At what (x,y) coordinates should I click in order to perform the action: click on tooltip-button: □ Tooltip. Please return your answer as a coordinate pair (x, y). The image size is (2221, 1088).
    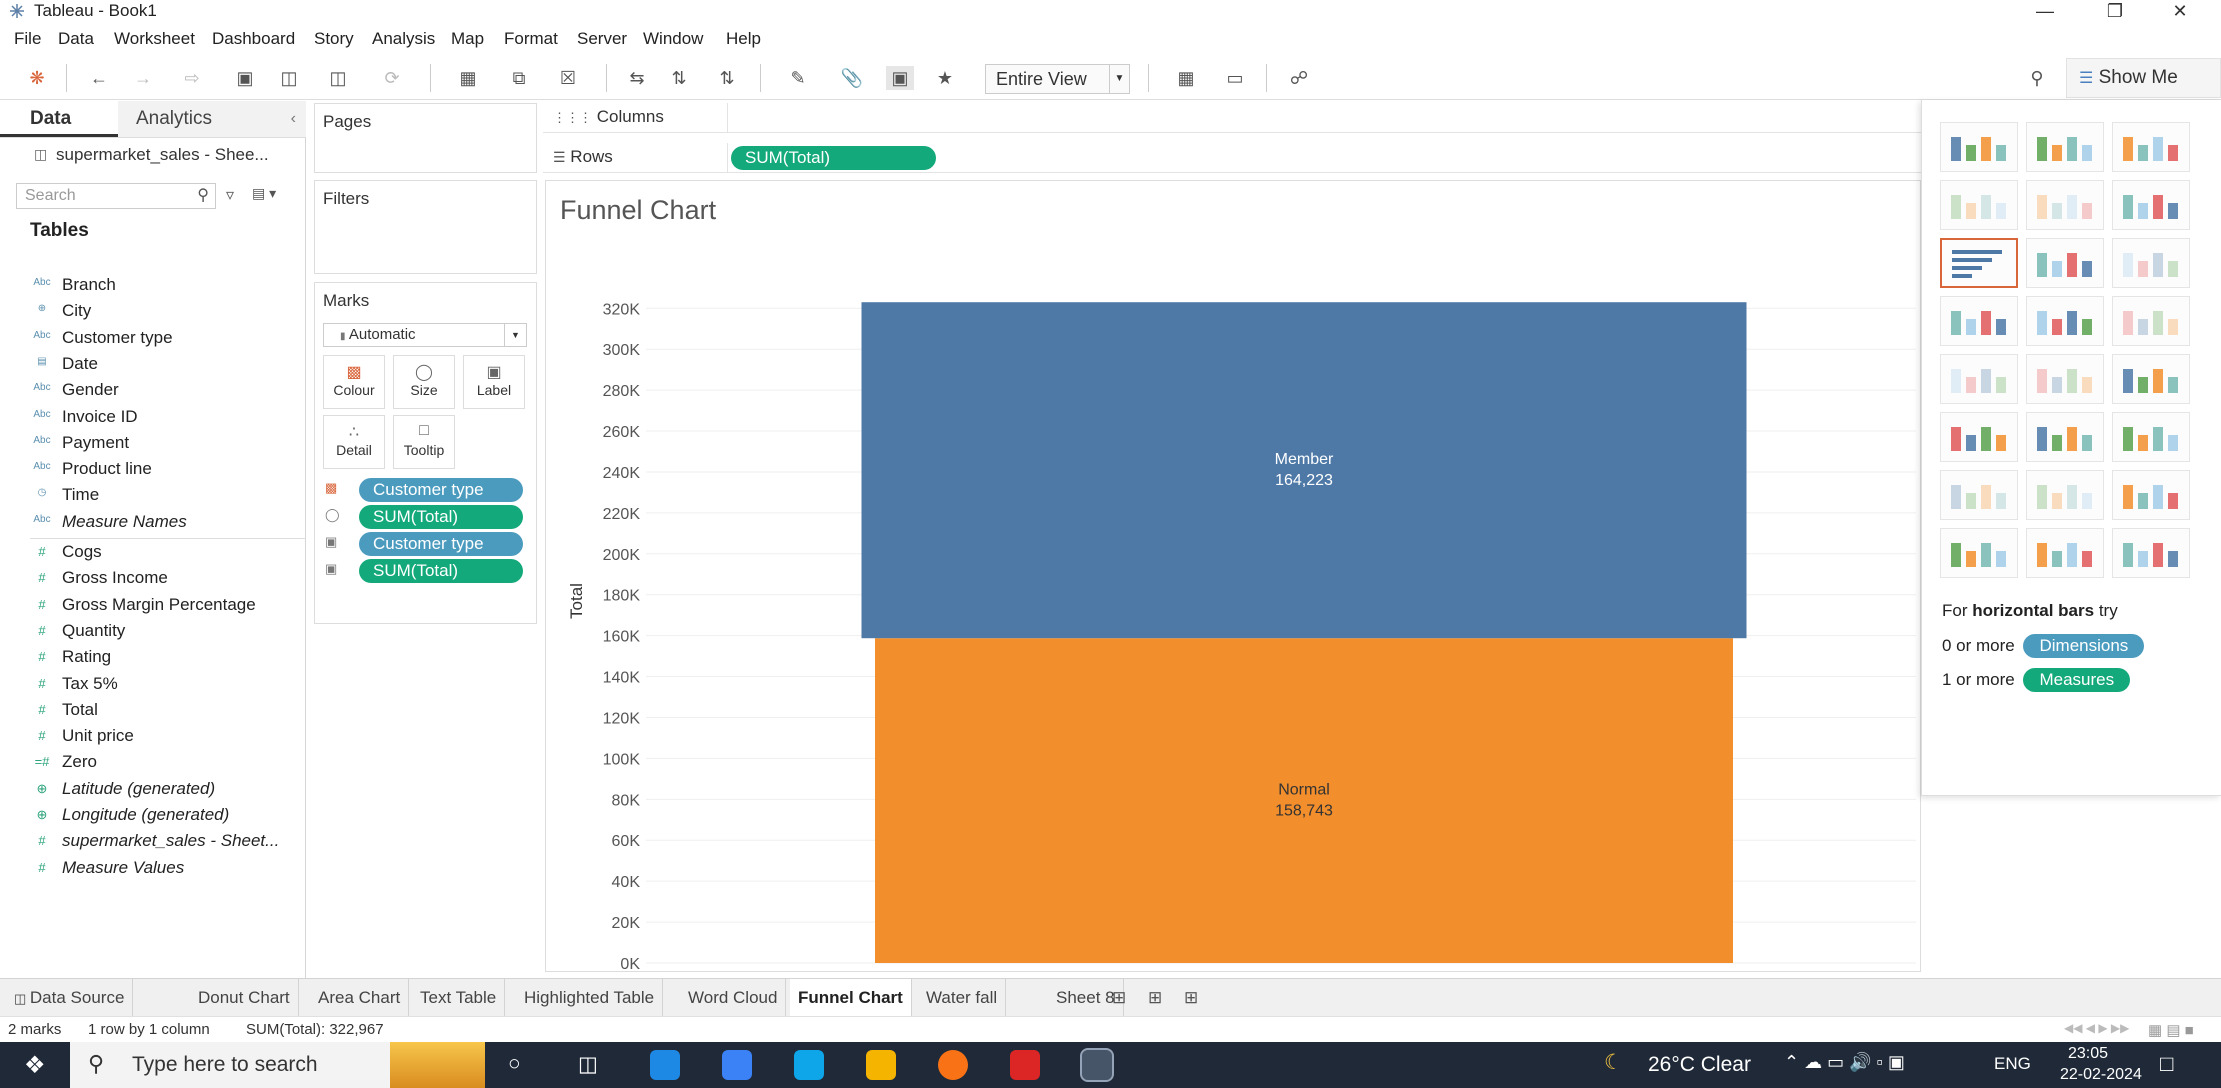
    Looking at the image, I should click on (424, 442).